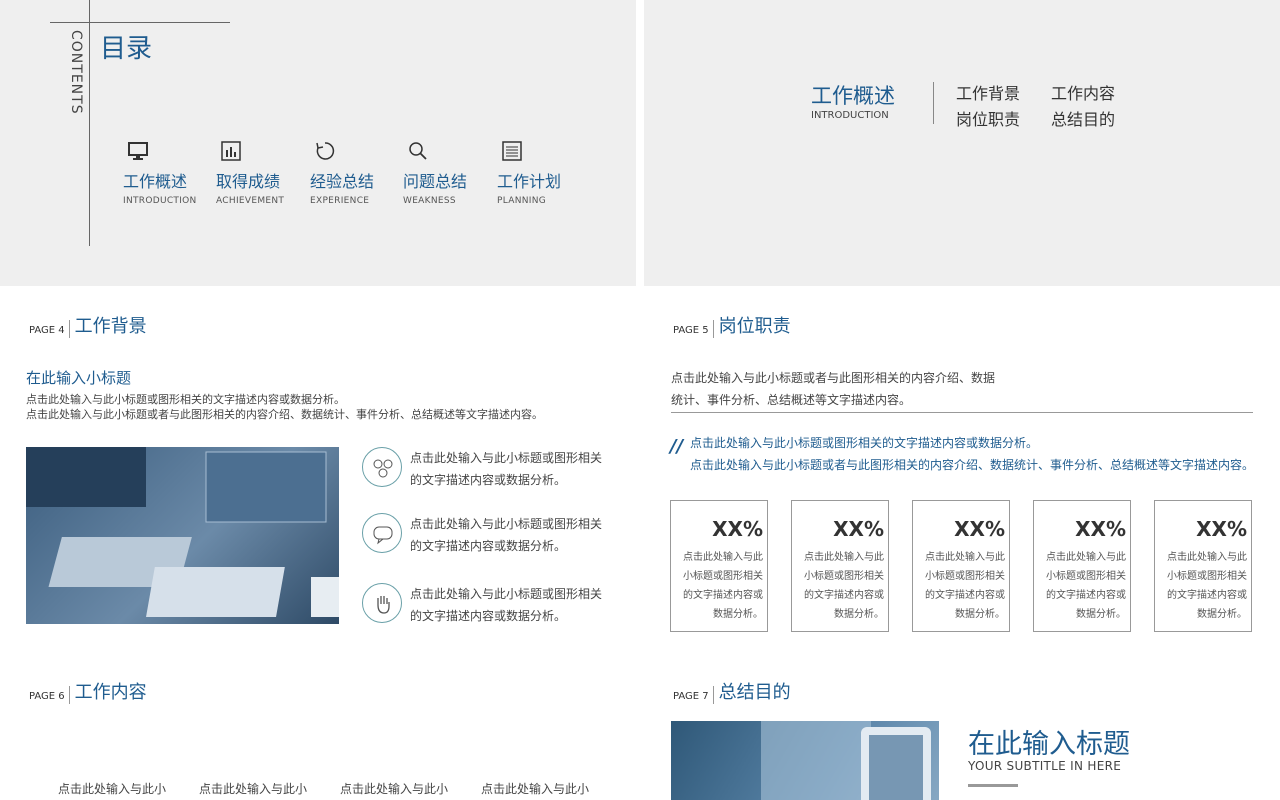 This screenshot has width=1280, height=800. I want to click on menu-item-label: 经验总结, so click(342, 181).